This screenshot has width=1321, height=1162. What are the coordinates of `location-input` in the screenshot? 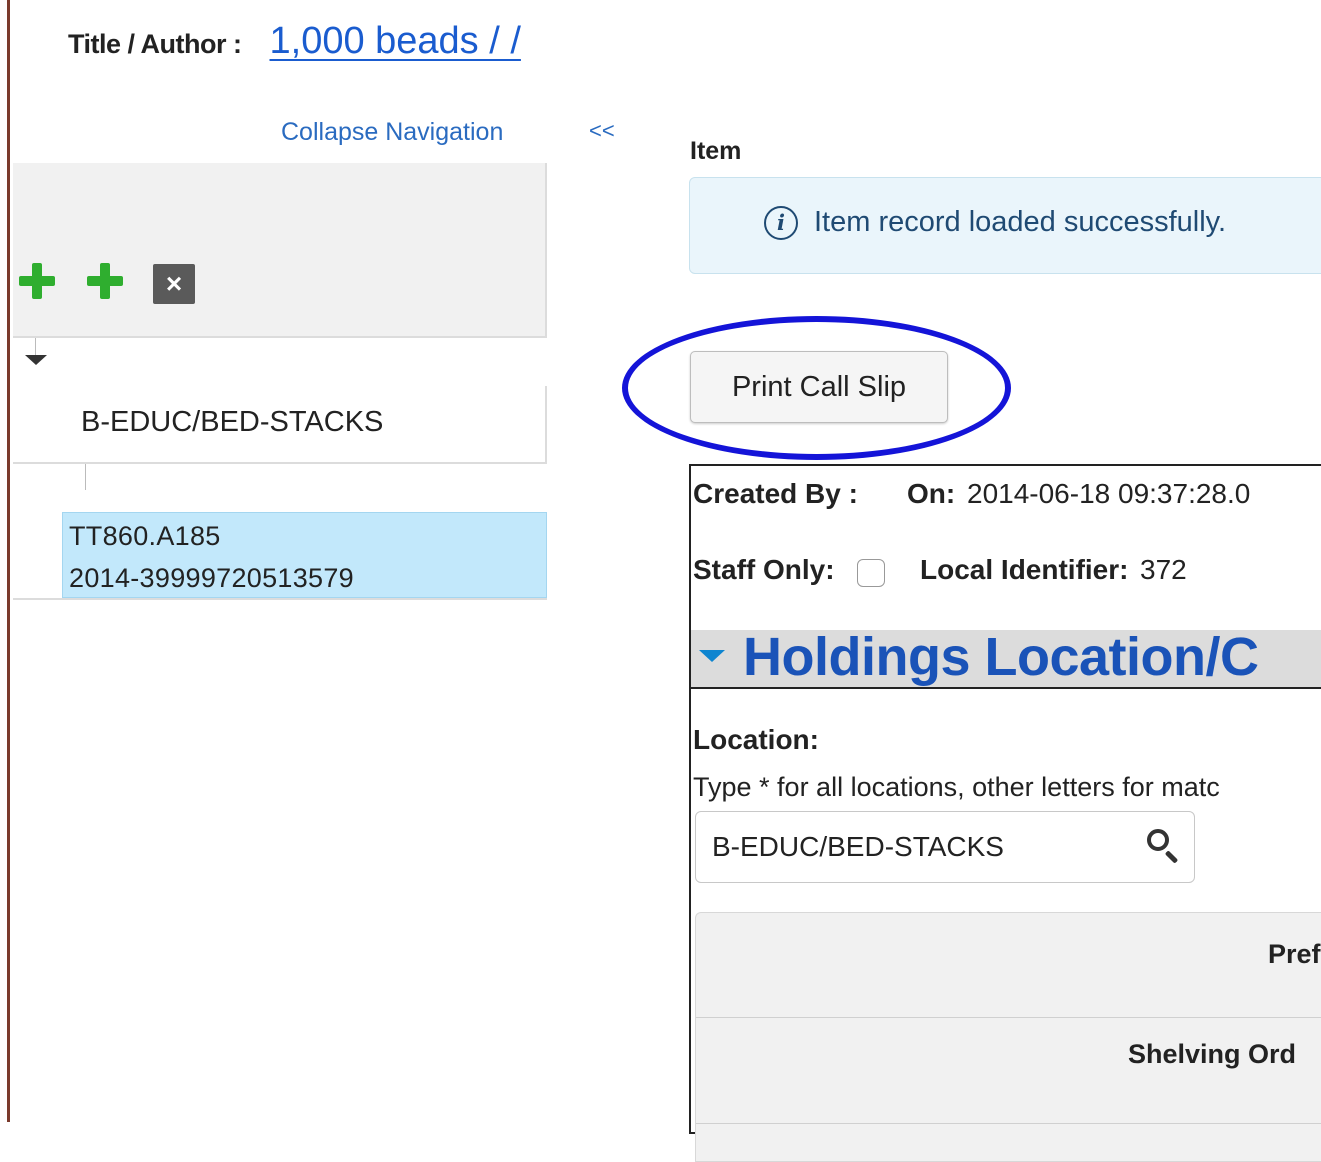 It's located at (945, 847).